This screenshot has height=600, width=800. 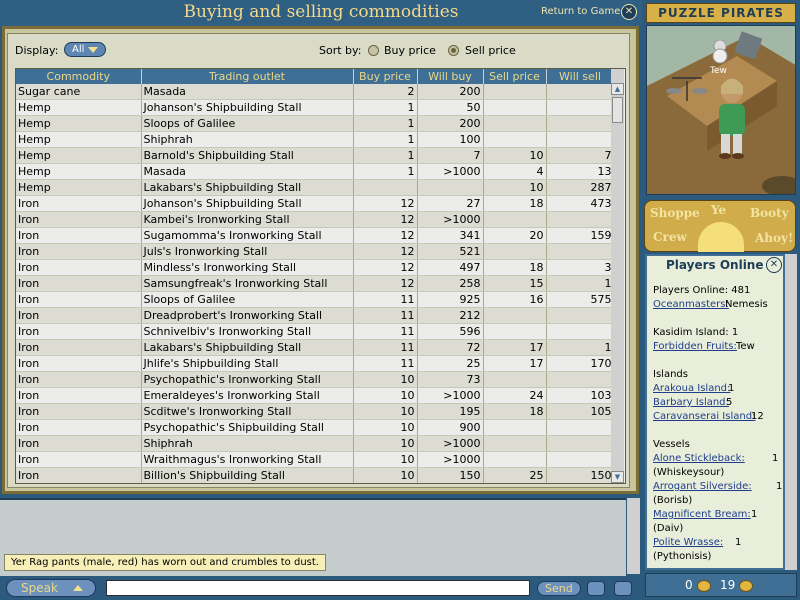 What do you see at coordinates (769, 213) in the screenshot?
I see `tab-booty: Booty` at bounding box center [769, 213].